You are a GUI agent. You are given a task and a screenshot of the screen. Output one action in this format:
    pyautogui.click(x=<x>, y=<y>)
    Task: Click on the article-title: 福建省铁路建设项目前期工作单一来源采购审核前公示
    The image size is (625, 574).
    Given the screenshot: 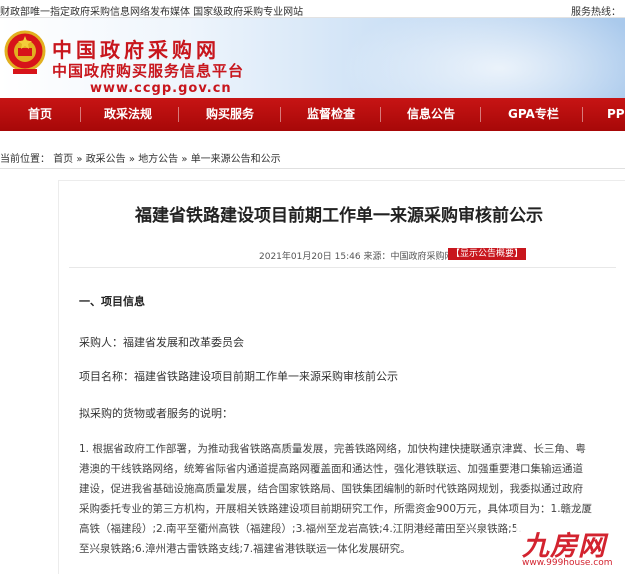 What is the action you would take?
    pyautogui.click(x=339, y=216)
    